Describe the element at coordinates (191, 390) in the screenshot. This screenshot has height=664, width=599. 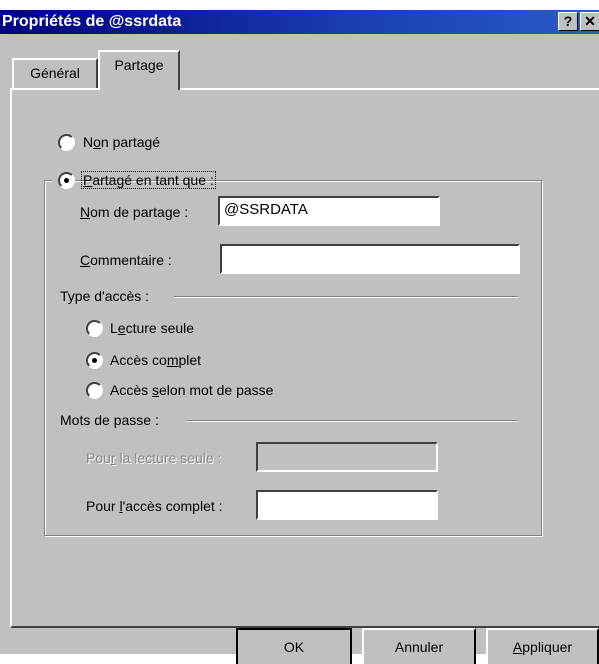
I see `password-access-label: Accès selon mot de passe` at that location.